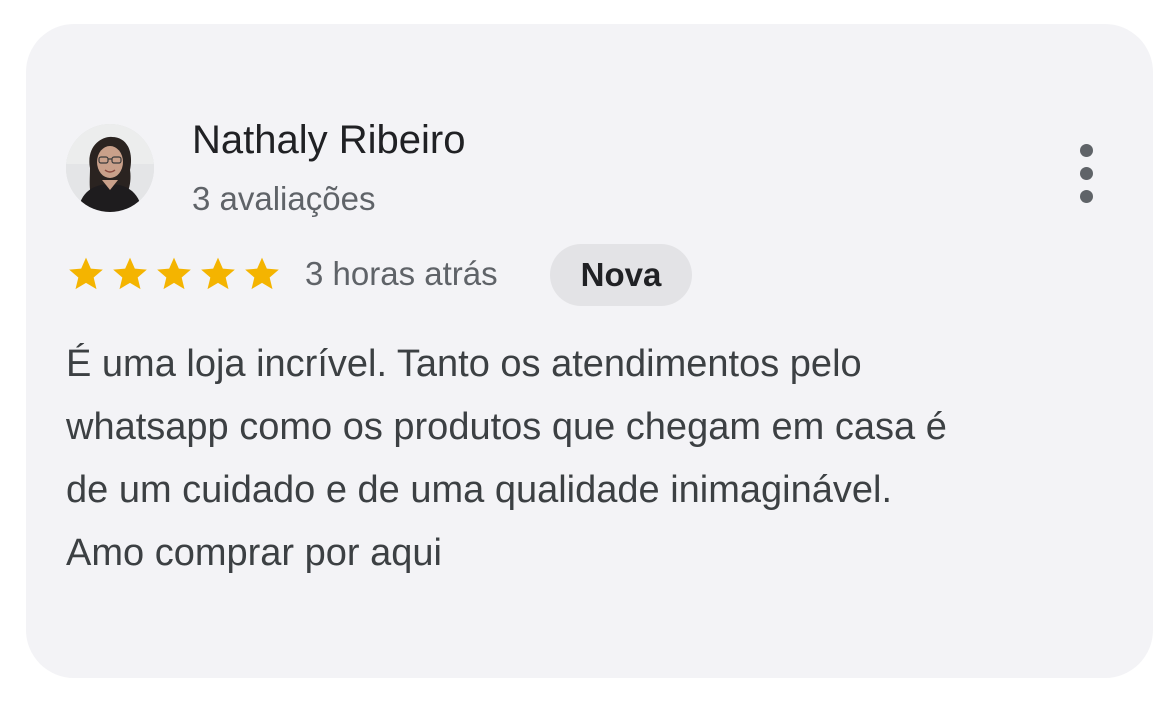  What do you see at coordinates (328, 140) in the screenshot?
I see `author-name: Nathaly Ribeiro` at bounding box center [328, 140].